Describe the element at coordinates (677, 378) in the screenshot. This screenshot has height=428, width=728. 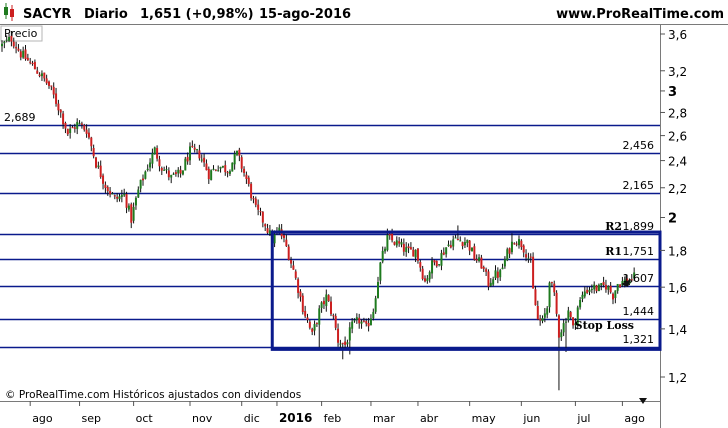
I see `y-tick-label: 1,2` at that location.